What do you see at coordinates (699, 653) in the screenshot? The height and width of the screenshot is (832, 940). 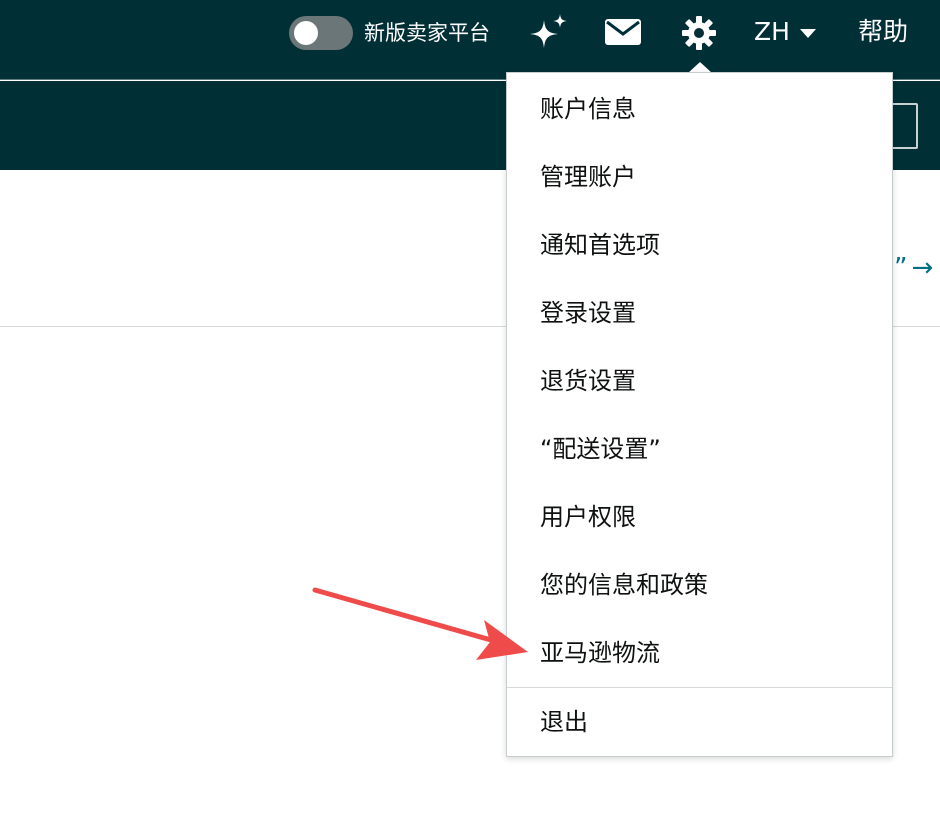 I see `menu-item-fba: 亚马逊物流` at bounding box center [699, 653].